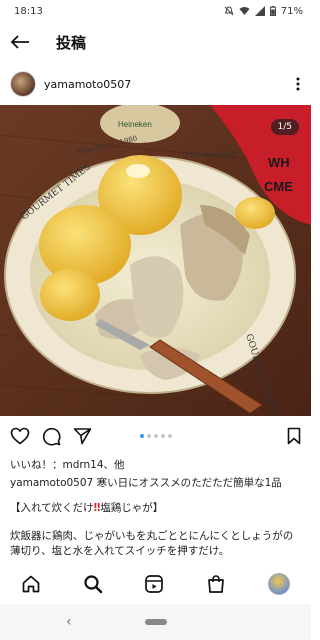  I want to click on wifi-icon, so click(244, 11).